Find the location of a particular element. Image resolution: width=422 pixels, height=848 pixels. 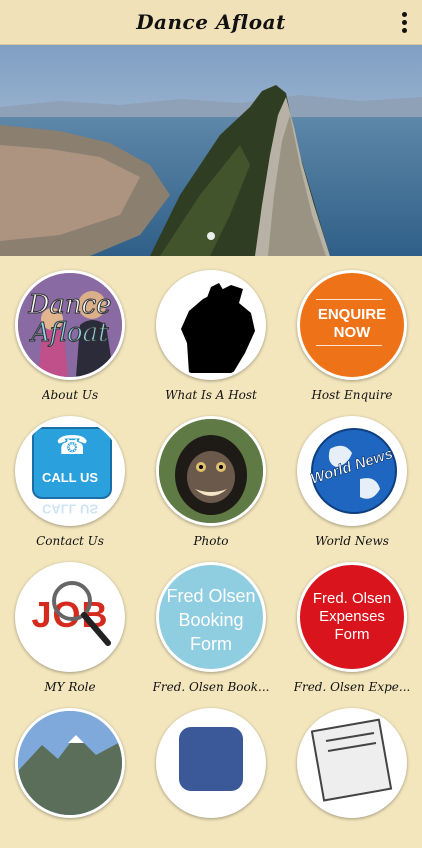

booking-line3: Form is located at coordinates (211, 644).